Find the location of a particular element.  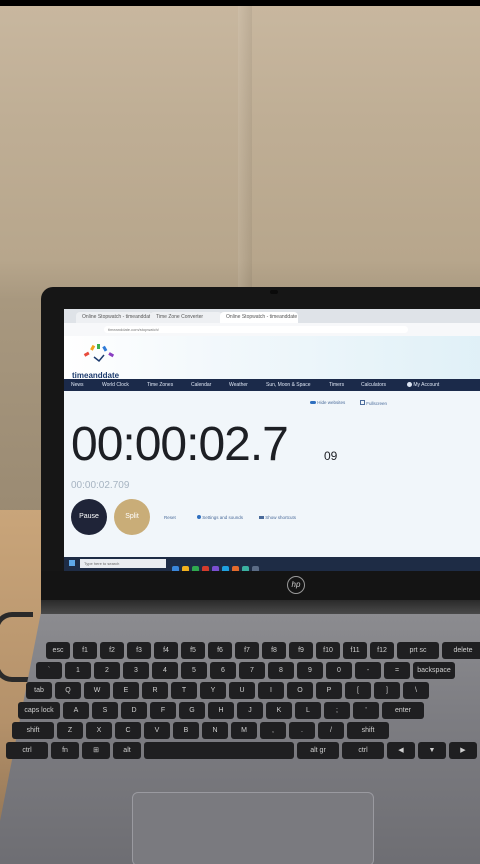

hide-websites-option: Hide websites is located at coordinates (327, 402).